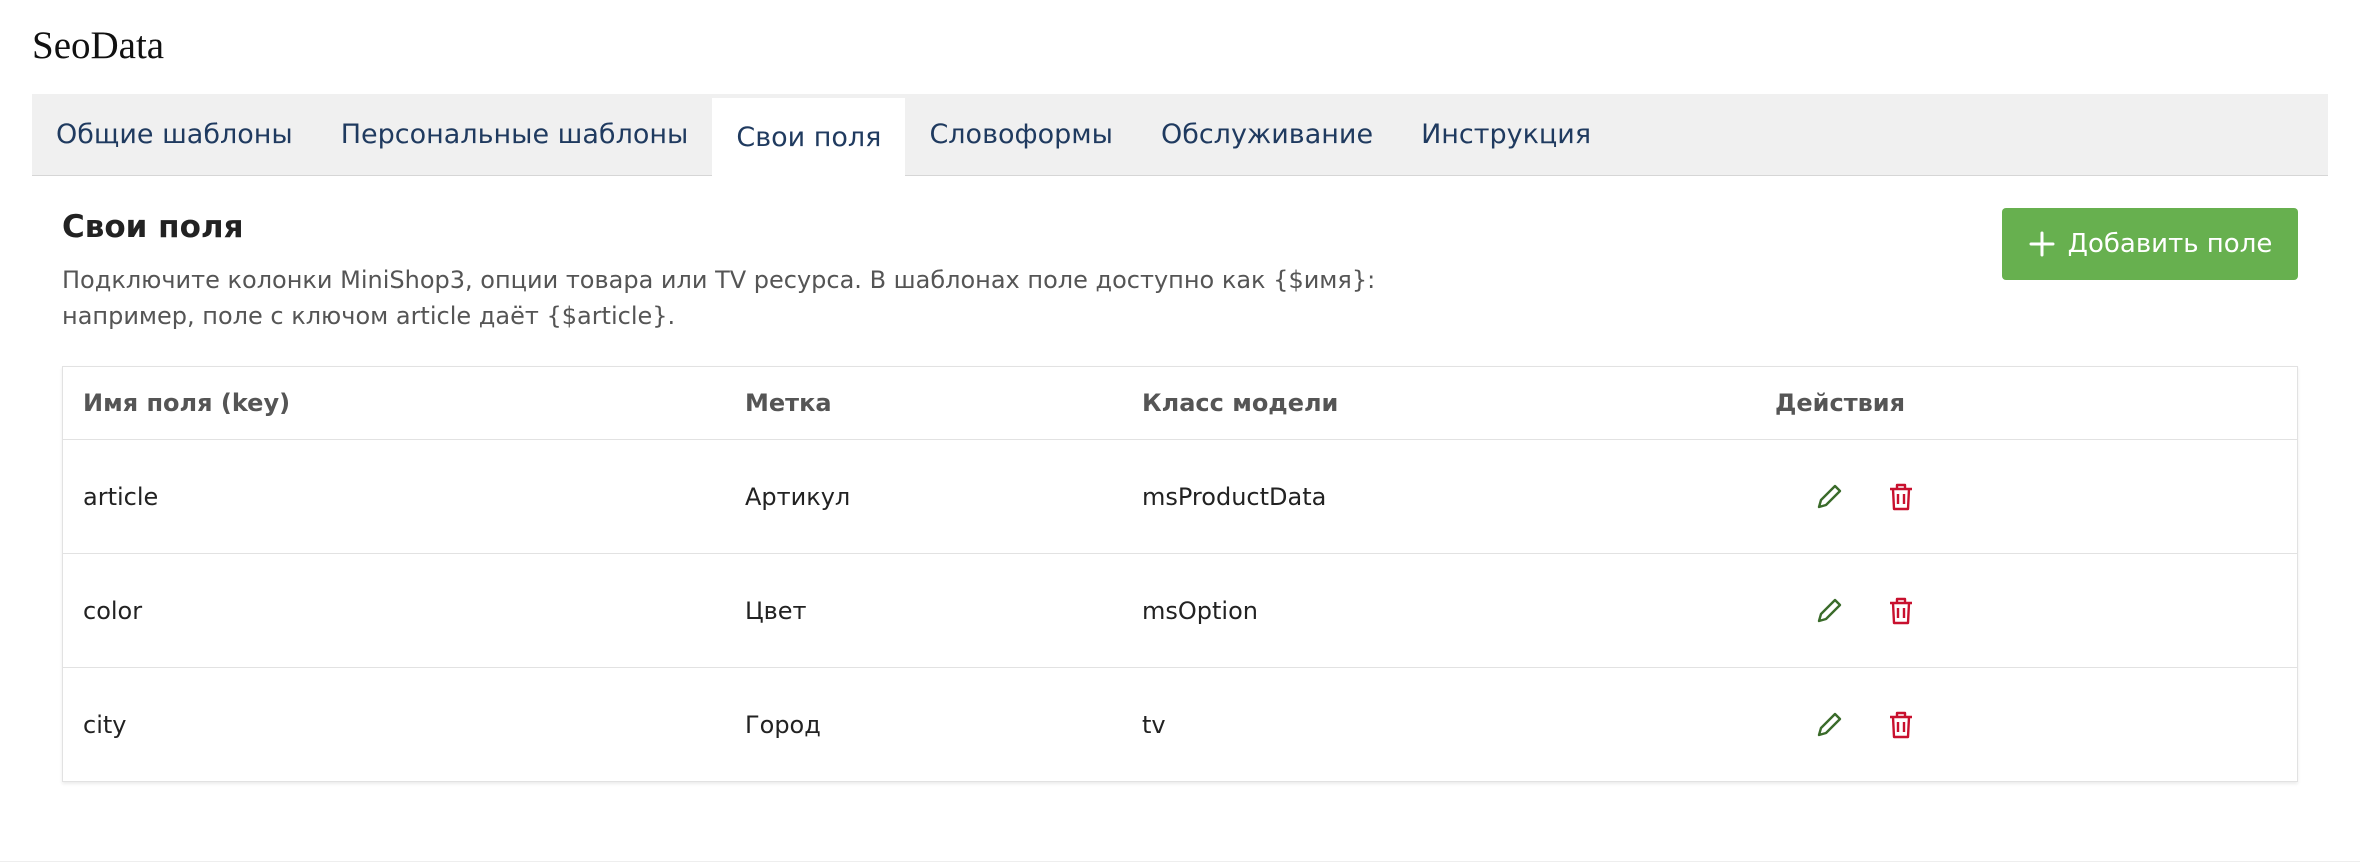  What do you see at coordinates (394, 610) in the screenshot?
I see `cell-key: color` at bounding box center [394, 610].